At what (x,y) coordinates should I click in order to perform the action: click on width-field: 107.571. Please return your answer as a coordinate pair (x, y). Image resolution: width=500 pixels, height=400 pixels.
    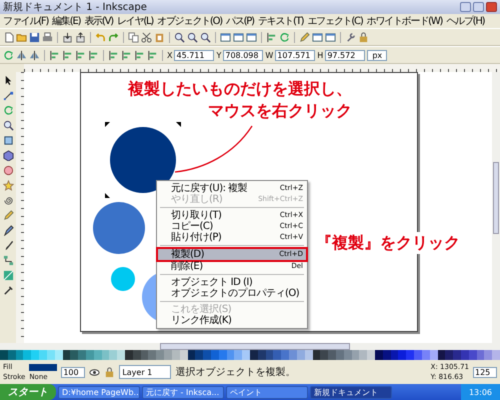
    Looking at the image, I should click on (295, 55).